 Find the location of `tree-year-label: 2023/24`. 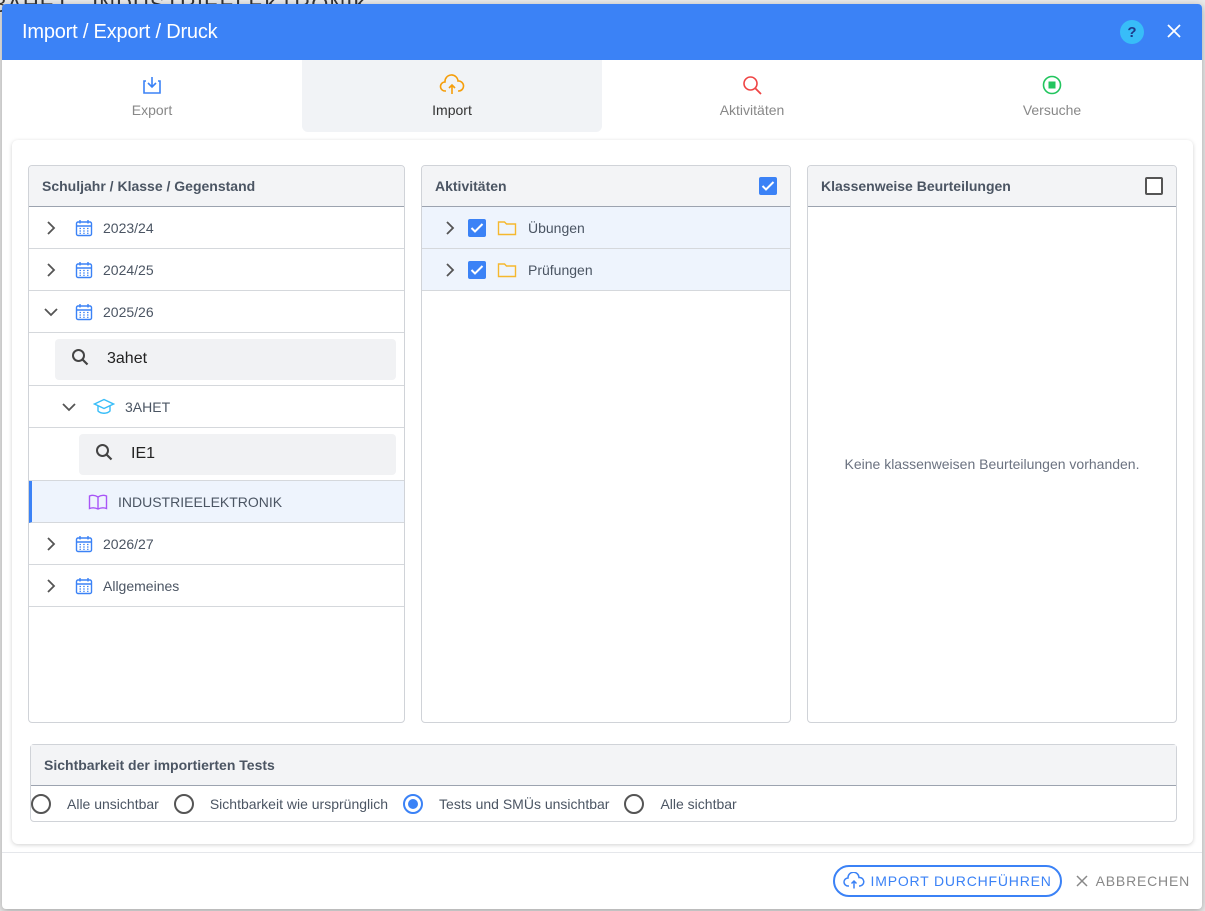

tree-year-label: 2023/24 is located at coordinates (128, 227).